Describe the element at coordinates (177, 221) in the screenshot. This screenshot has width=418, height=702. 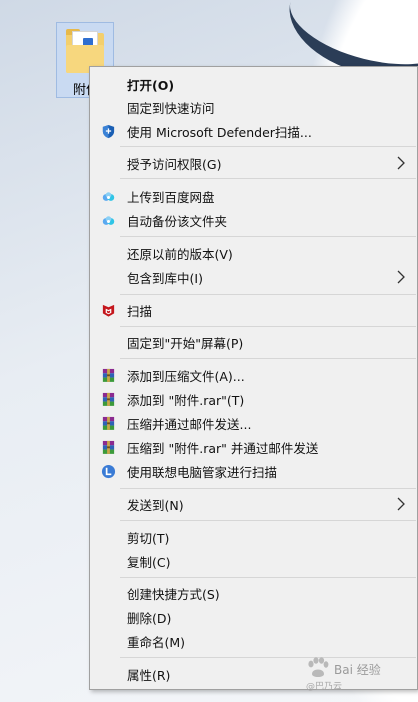
I see `menu-item-label: 自动备份该文件夹` at that location.